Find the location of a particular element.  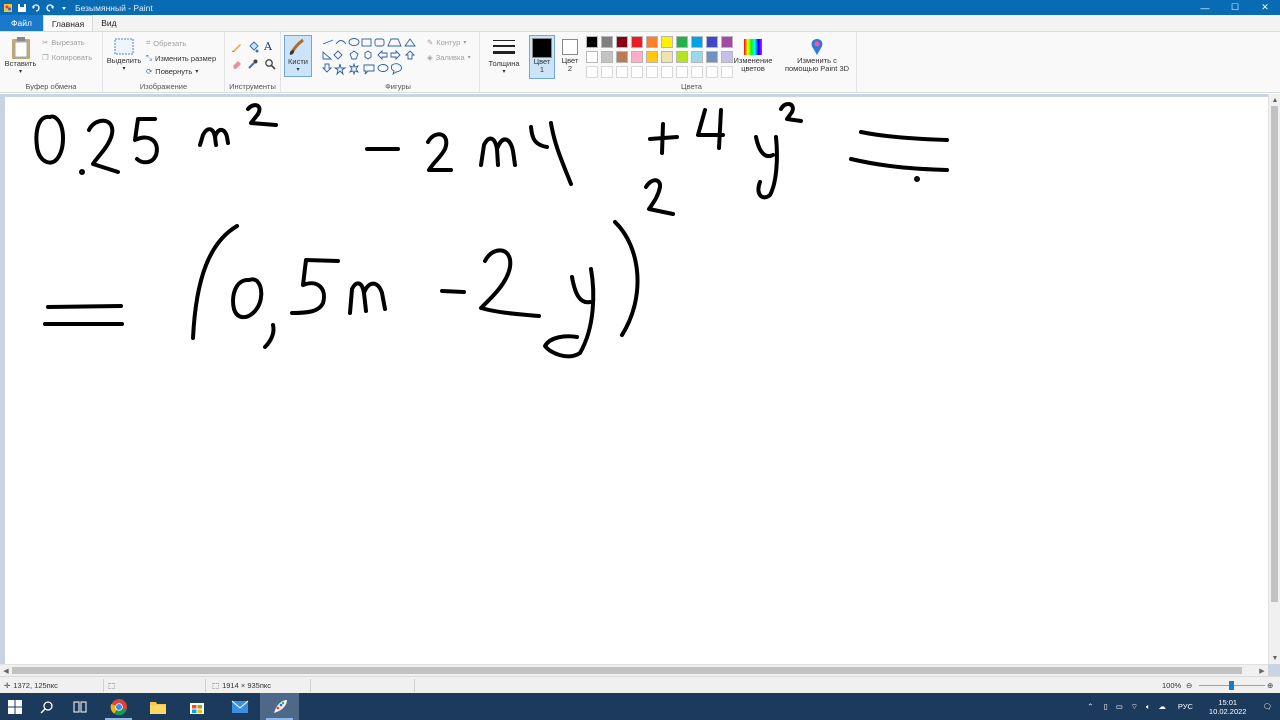

fill-button: ◈ Заливка ▾ is located at coordinates (449, 57).